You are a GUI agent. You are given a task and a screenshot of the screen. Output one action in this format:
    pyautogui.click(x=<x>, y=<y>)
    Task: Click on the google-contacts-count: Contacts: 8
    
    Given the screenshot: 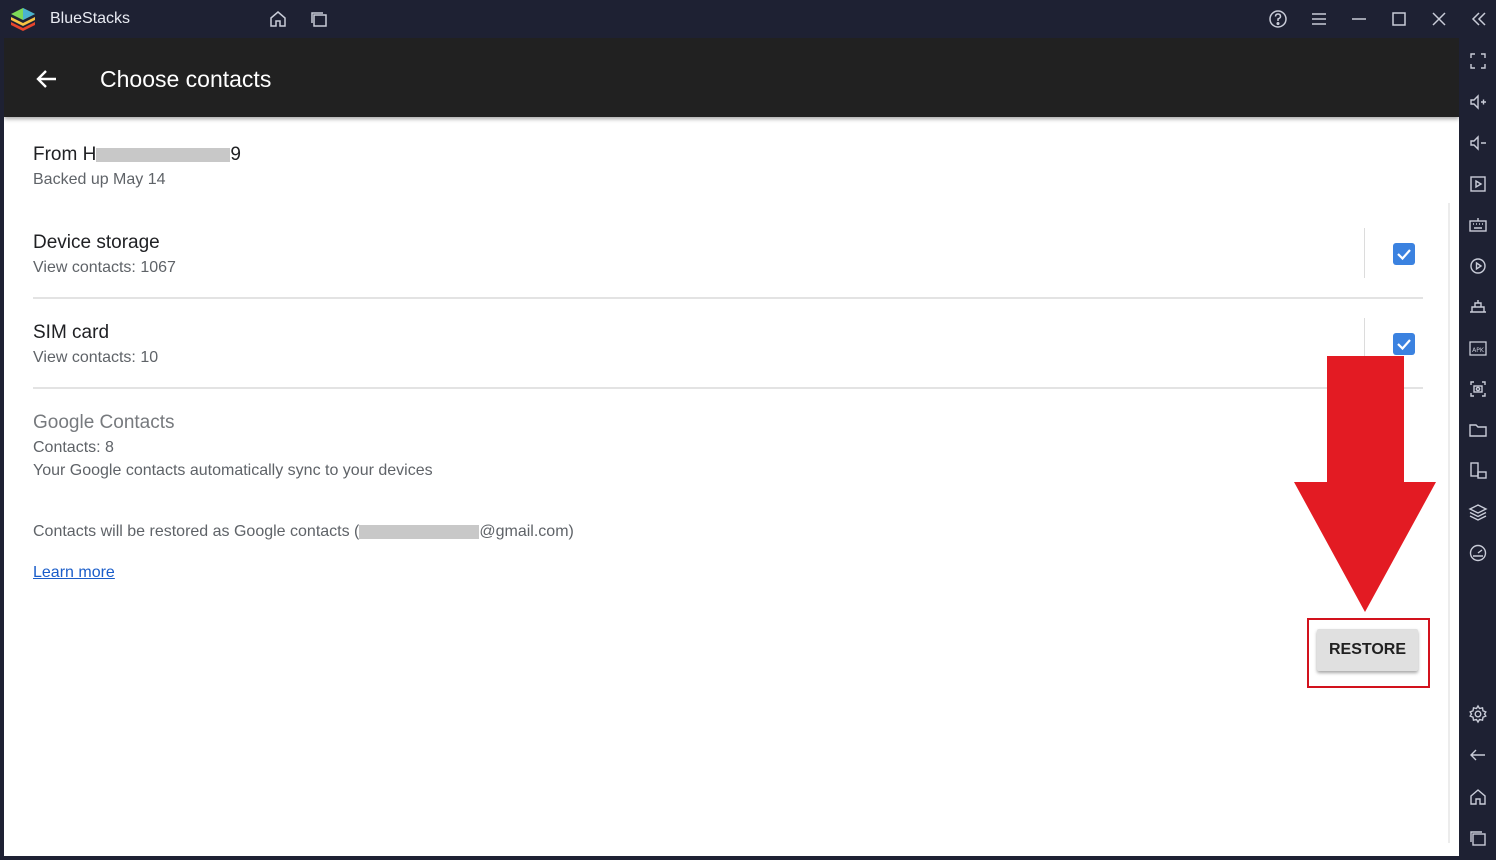 What is the action you would take?
    pyautogui.click(x=73, y=447)
    